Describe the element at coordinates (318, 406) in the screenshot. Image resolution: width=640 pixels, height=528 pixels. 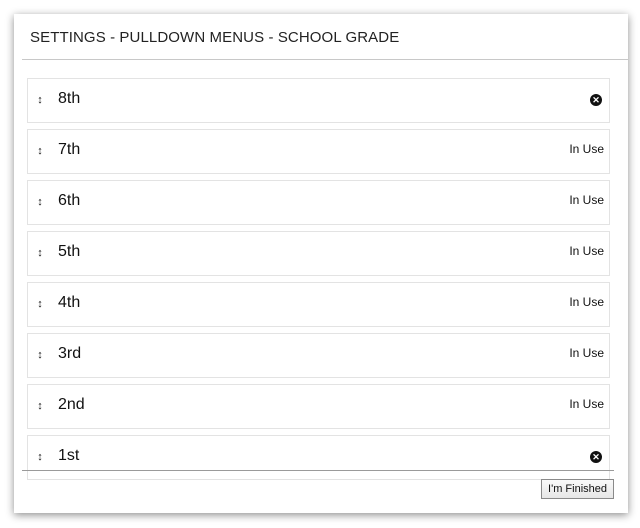
I see `list-item: ↕ 2nd In Use` at that location.